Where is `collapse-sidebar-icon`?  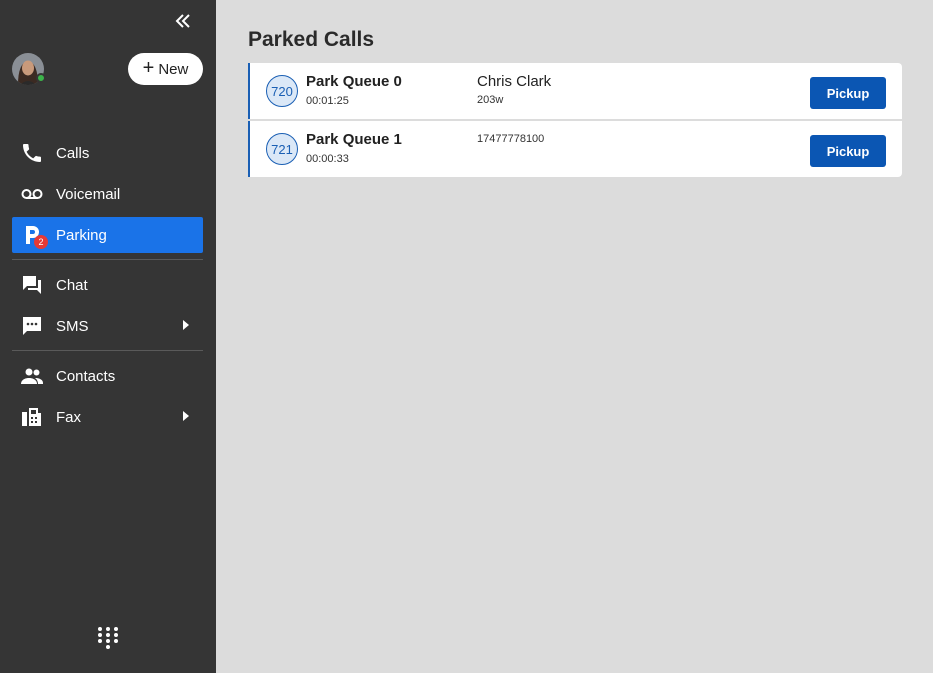
collapse-sidebar-icon is located at coordinates (183, 21).